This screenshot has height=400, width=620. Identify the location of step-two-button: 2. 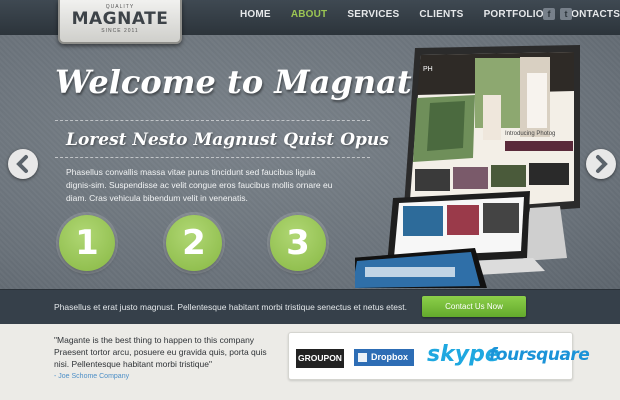
(194, 243).